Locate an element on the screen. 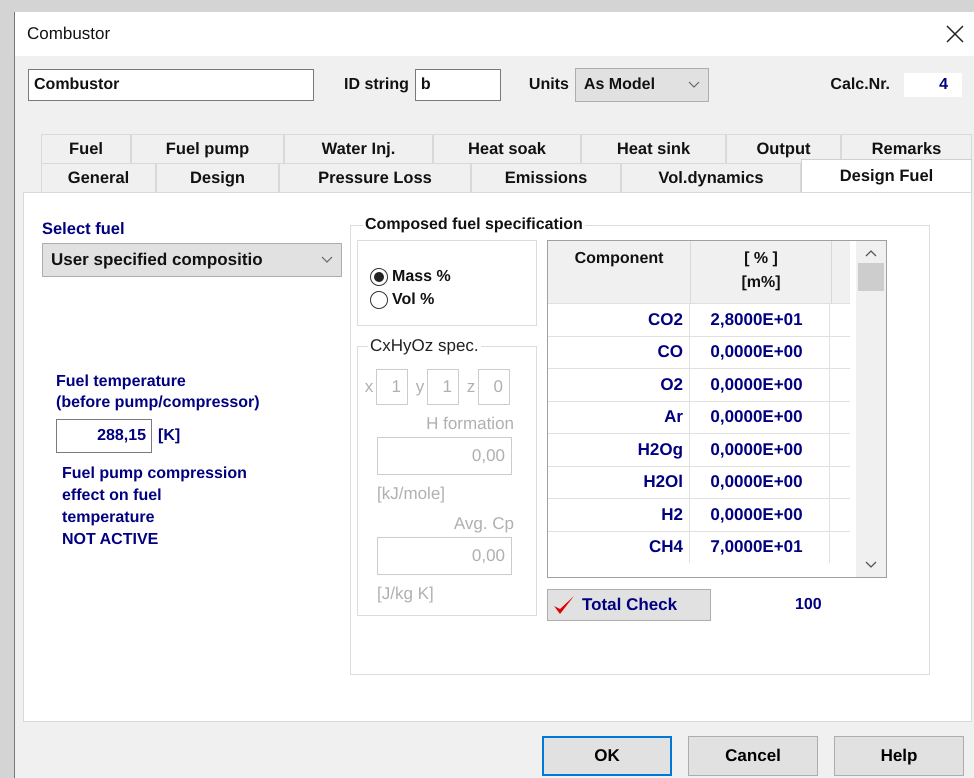 This screenshot has width=974, height=778. table-cell: H2Ol is located at coordinates (619, 482).